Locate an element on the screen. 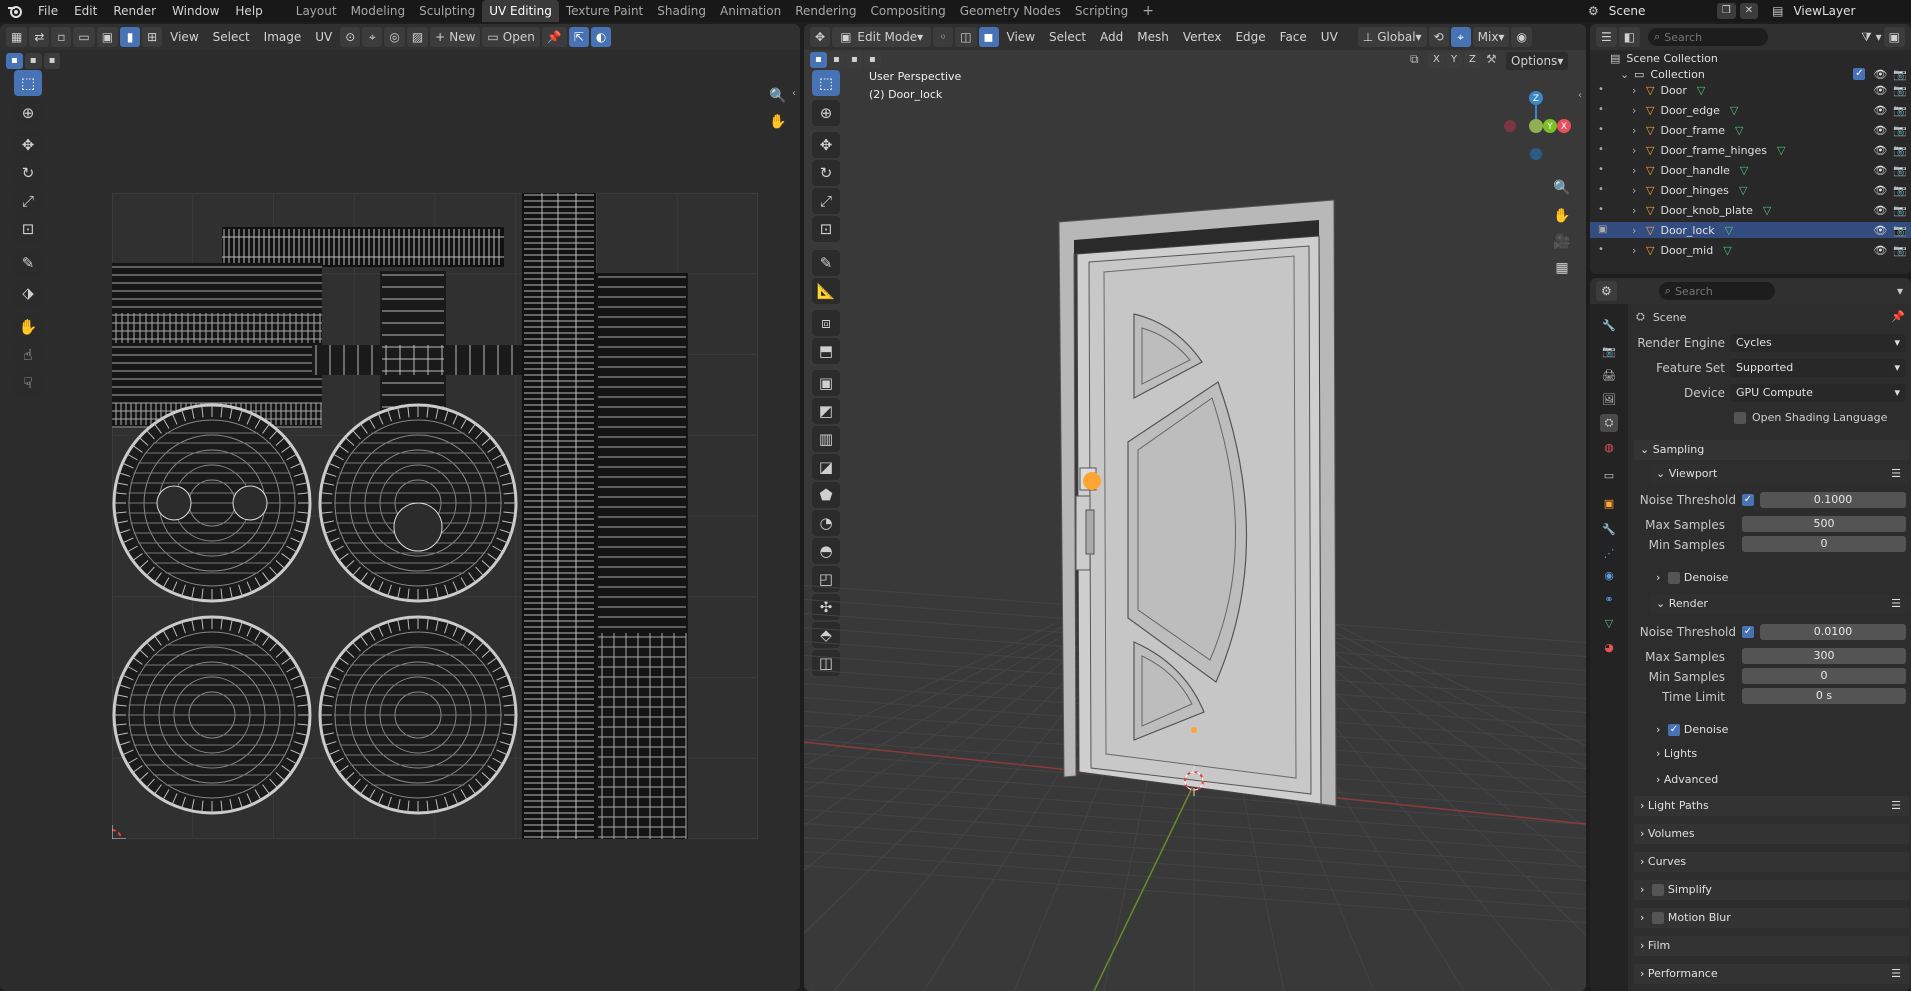 This screenshot has height=991, width=1911. properties-search-input is located at coordinates (1717, 291).